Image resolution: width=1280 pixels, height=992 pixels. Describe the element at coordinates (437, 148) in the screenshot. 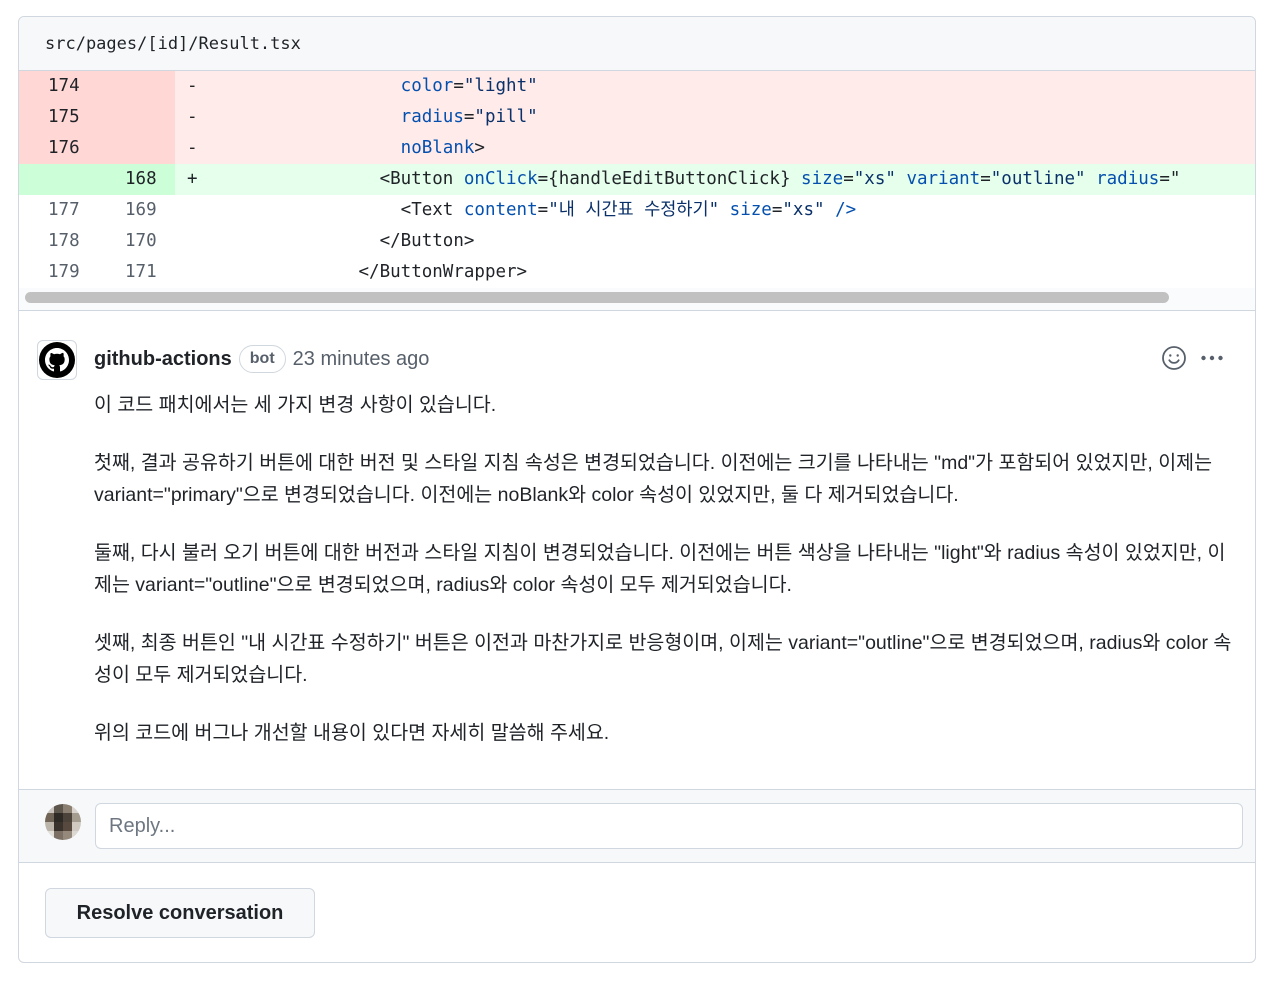

I see `code-token: noBlank` at that location.